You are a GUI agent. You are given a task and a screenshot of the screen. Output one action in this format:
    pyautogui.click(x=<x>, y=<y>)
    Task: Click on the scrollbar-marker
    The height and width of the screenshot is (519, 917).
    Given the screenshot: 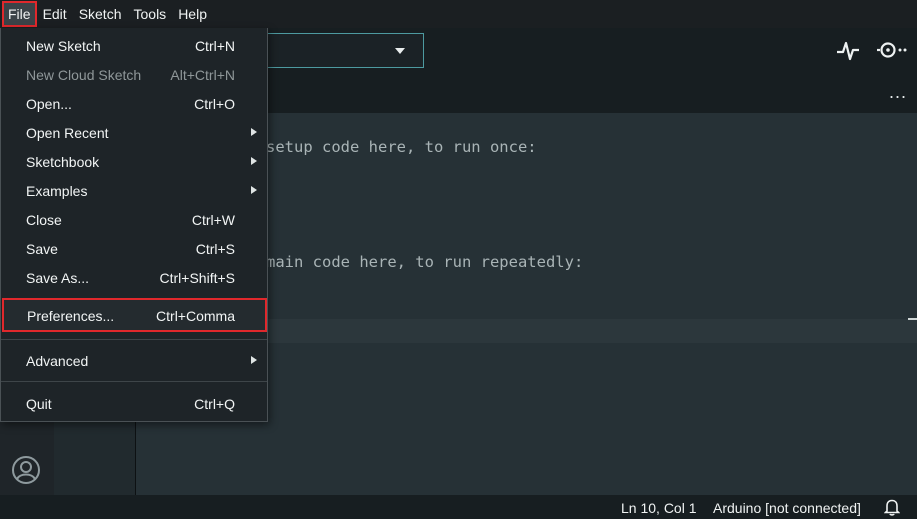 What is the action you would take?
    pyautogui.click(x=912, y=319)
    